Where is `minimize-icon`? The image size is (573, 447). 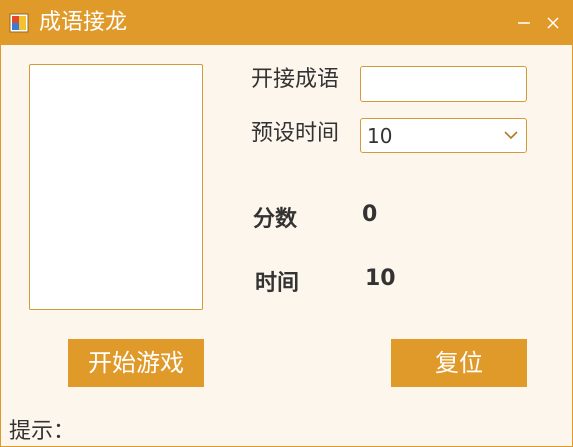 minimize-icon is located at coordinates (524, 23).